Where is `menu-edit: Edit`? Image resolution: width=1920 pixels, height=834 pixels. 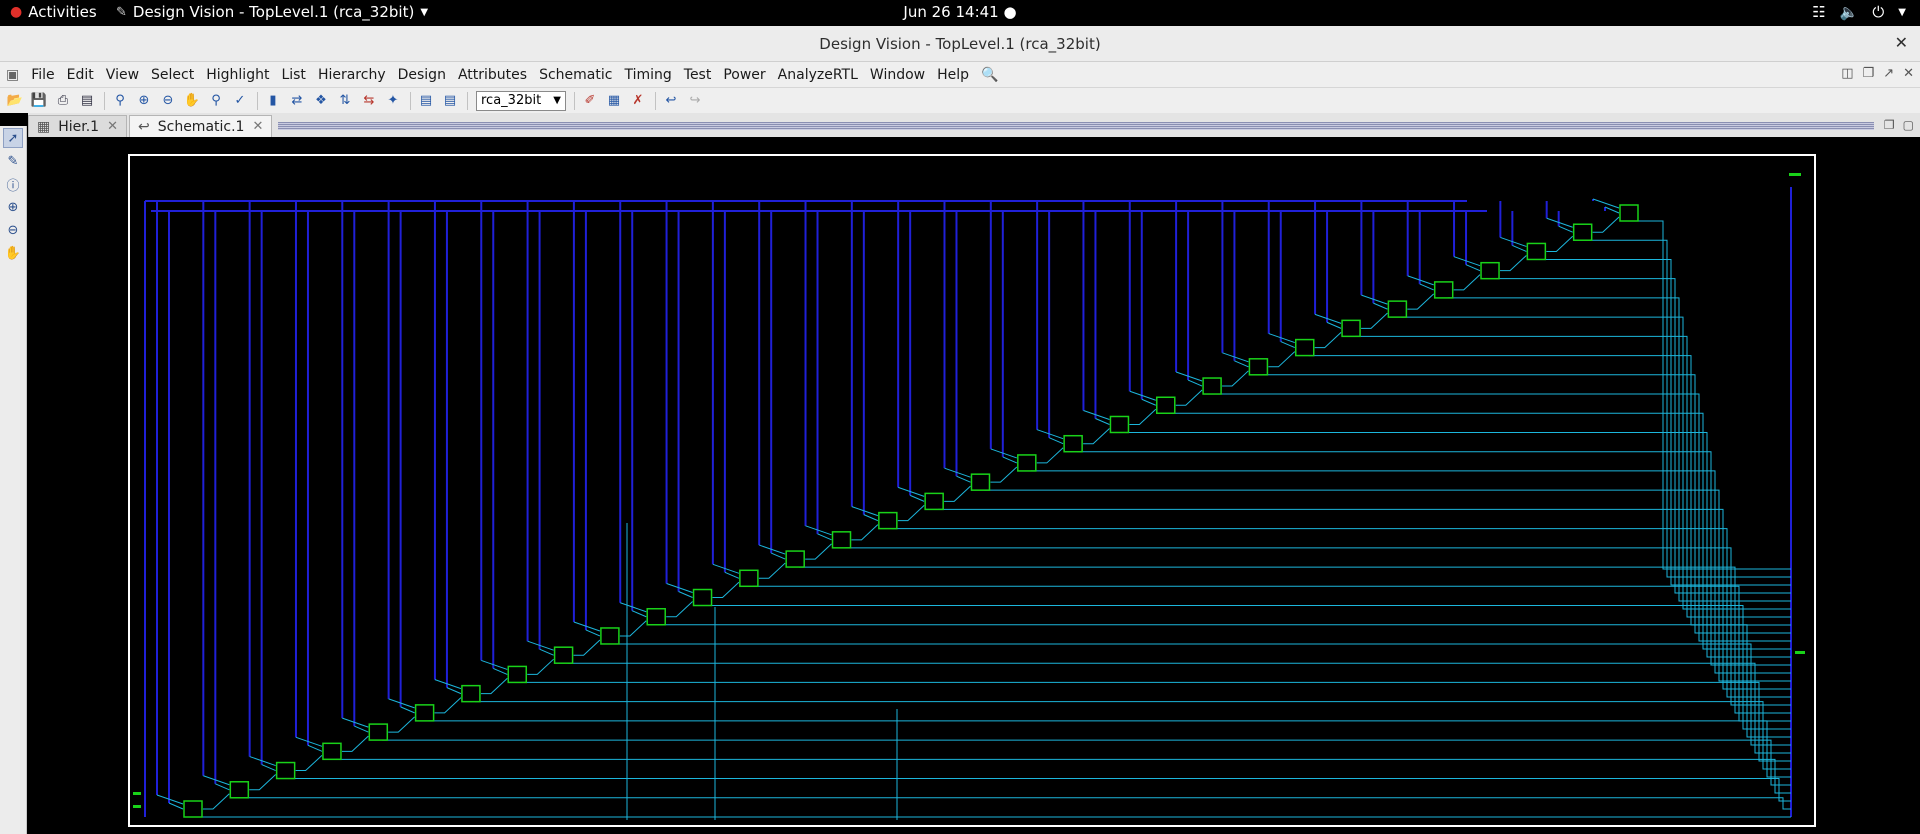
menu-edit: Edit is located at coordinates (80, 75).